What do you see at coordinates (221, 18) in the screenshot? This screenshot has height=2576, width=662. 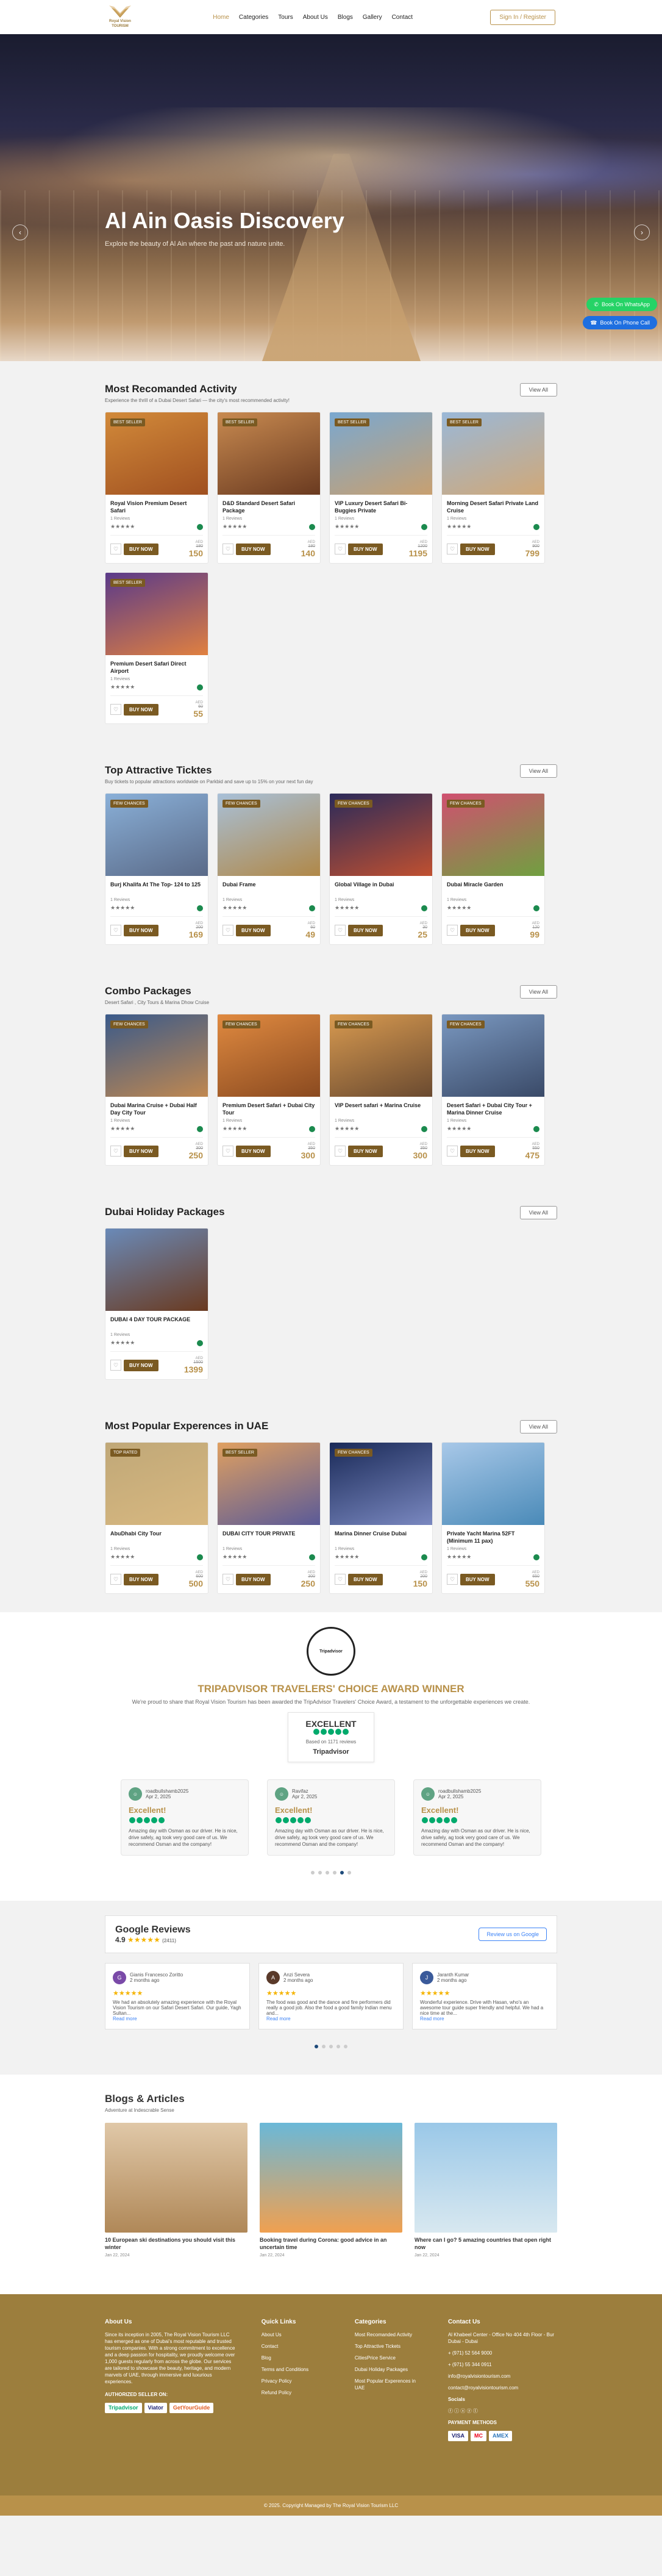 I see `nav-item-home: Home` at bounding box center [221, 18].